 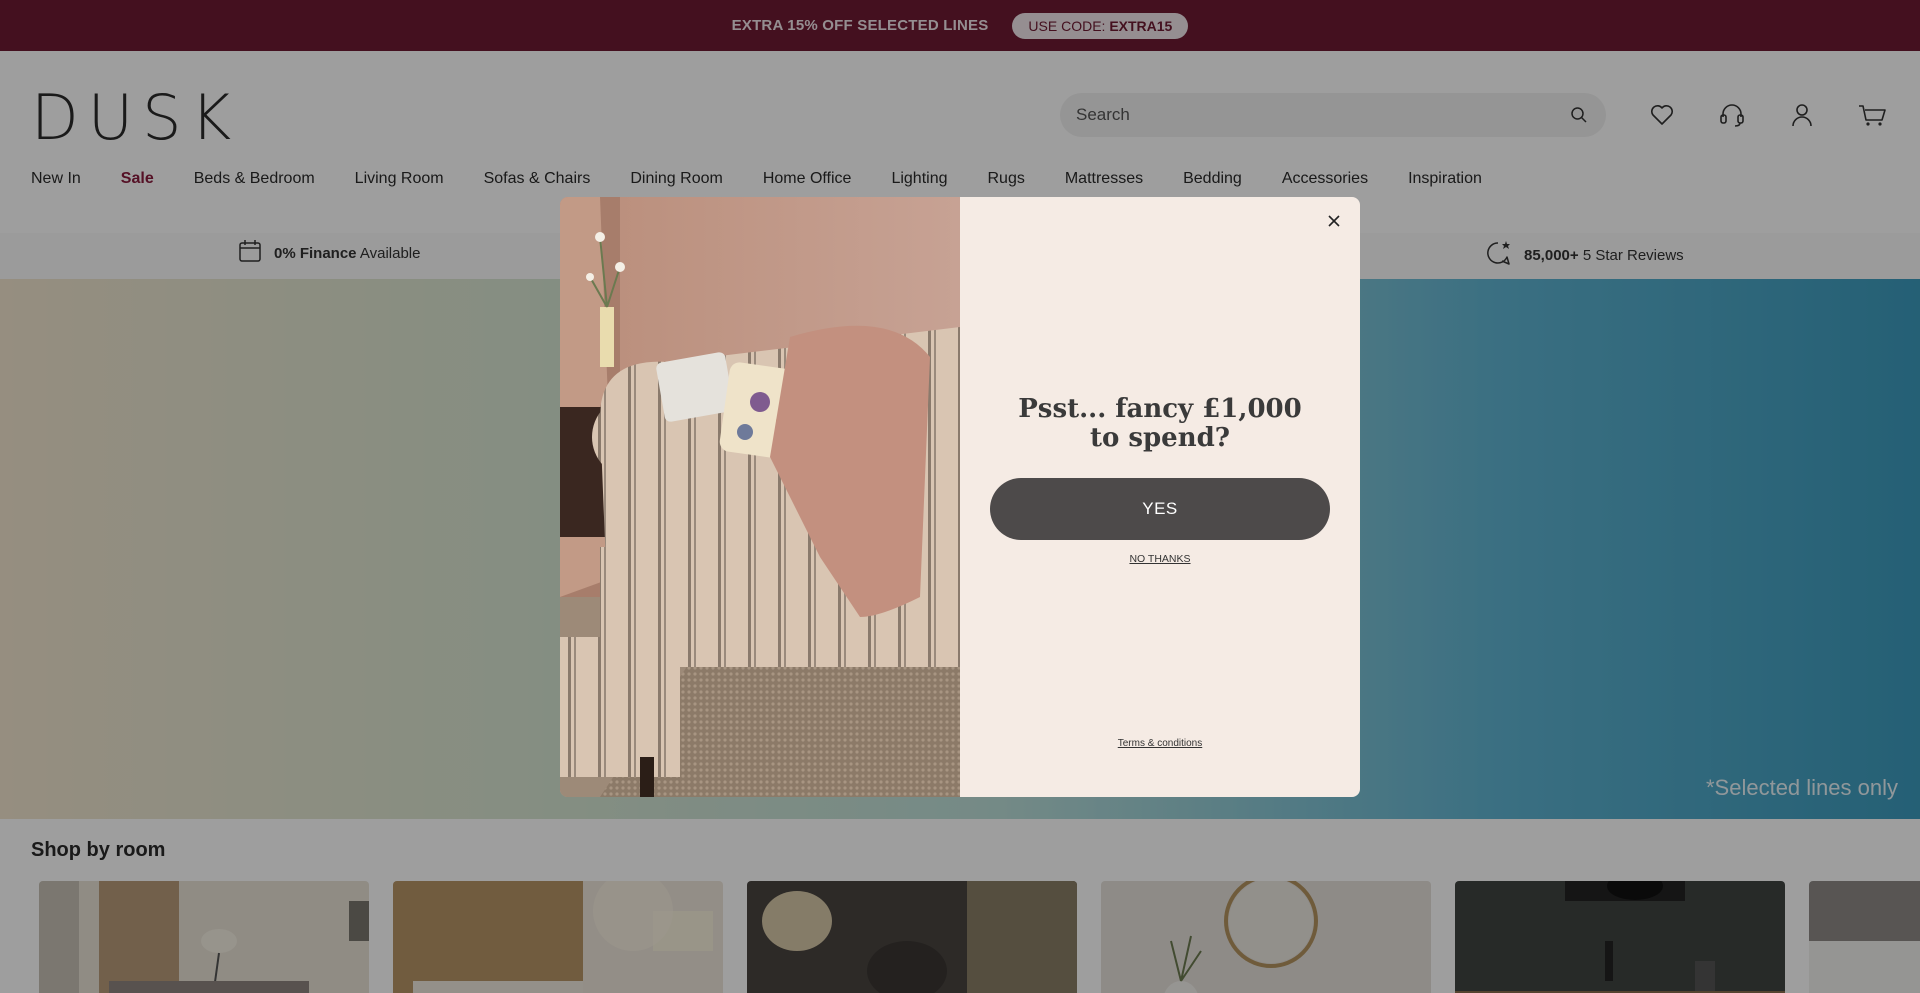 What do you see at coordinates (760, 497) in the screenshot?
I see `sofa-image` at bounding box center [760, 497].